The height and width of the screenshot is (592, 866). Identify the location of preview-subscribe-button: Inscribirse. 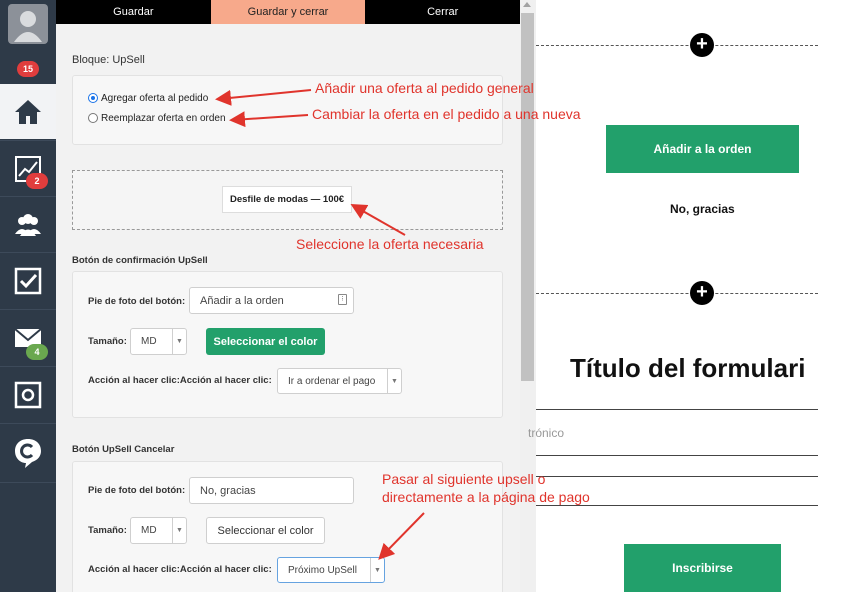
(702, 568).